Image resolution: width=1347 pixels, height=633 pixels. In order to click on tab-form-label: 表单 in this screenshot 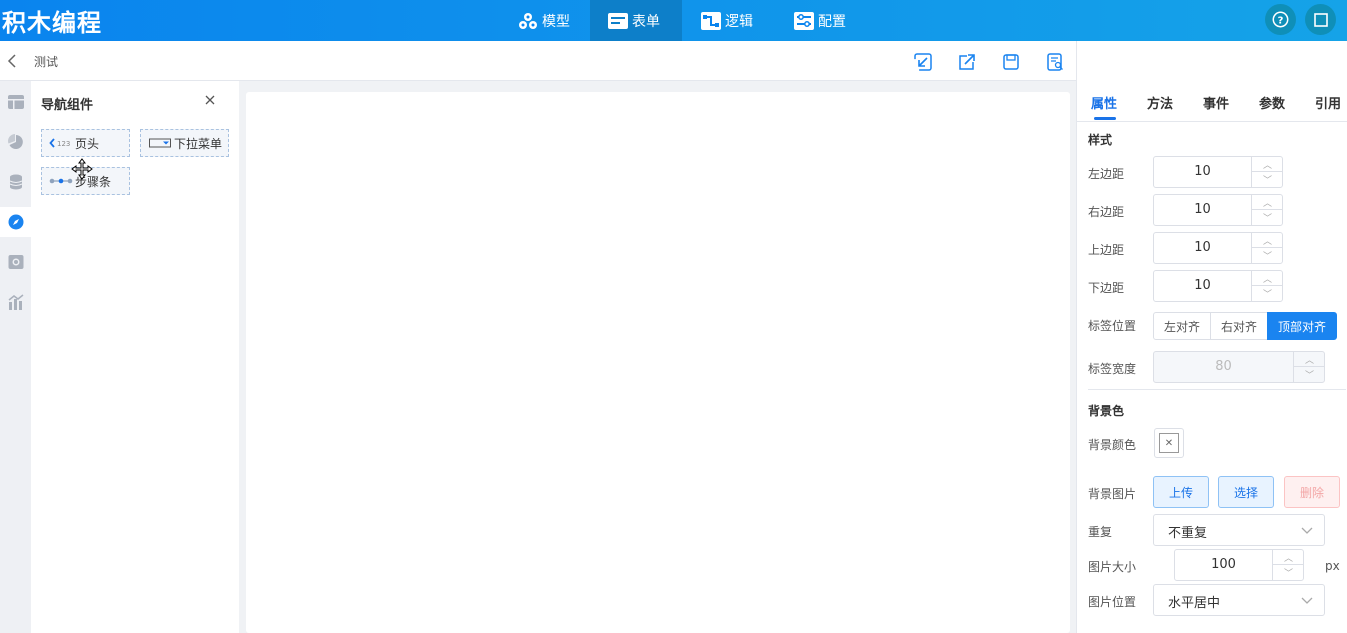, I will do `click(646, 21)`.